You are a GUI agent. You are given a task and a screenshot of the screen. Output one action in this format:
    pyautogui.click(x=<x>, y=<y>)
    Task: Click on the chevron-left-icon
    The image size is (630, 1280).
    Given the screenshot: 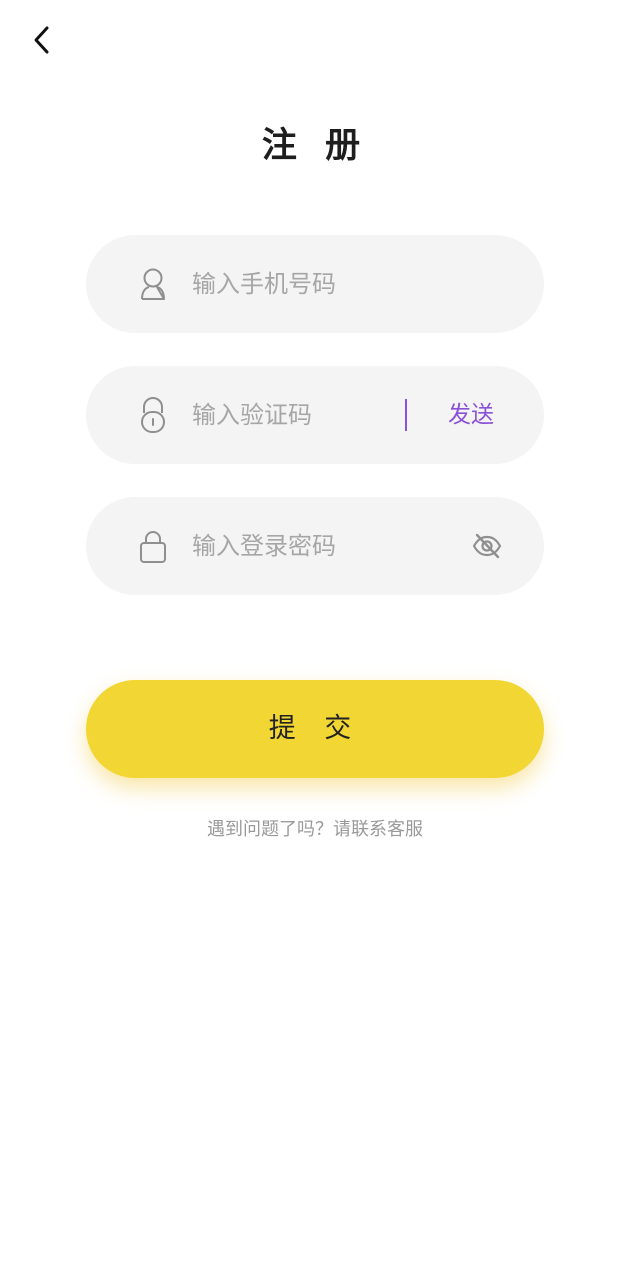 What is the action you would take?
    pyautogui.click(x=41, y=40)
    